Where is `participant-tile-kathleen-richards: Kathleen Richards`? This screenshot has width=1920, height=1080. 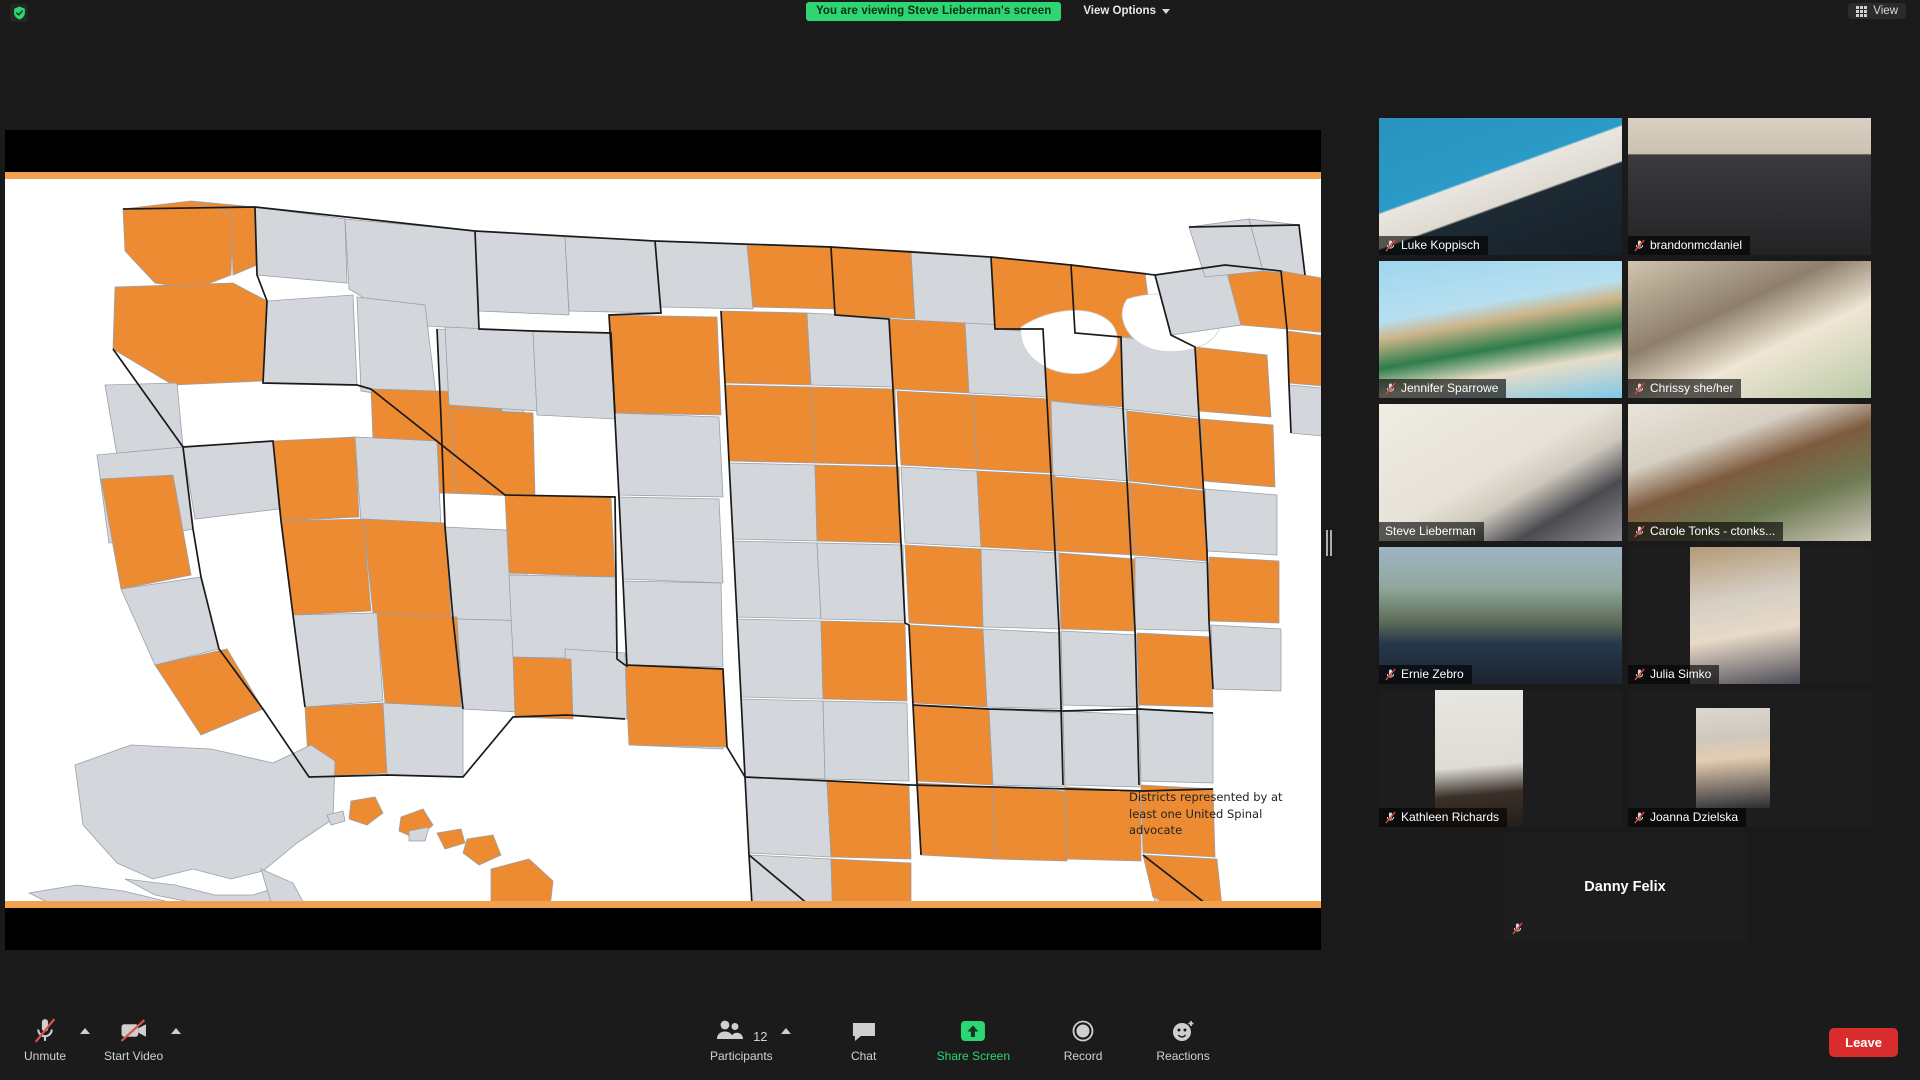
participant-tile-kathleen-richards: Kathleen Richards is located at coordinates (1500, 758).